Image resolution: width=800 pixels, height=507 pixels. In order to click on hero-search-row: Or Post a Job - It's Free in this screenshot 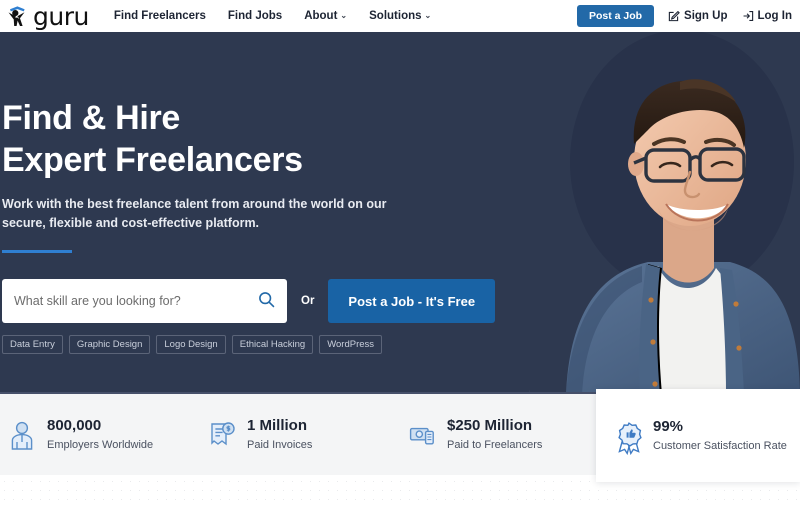, I will do `click(261, 301)`.